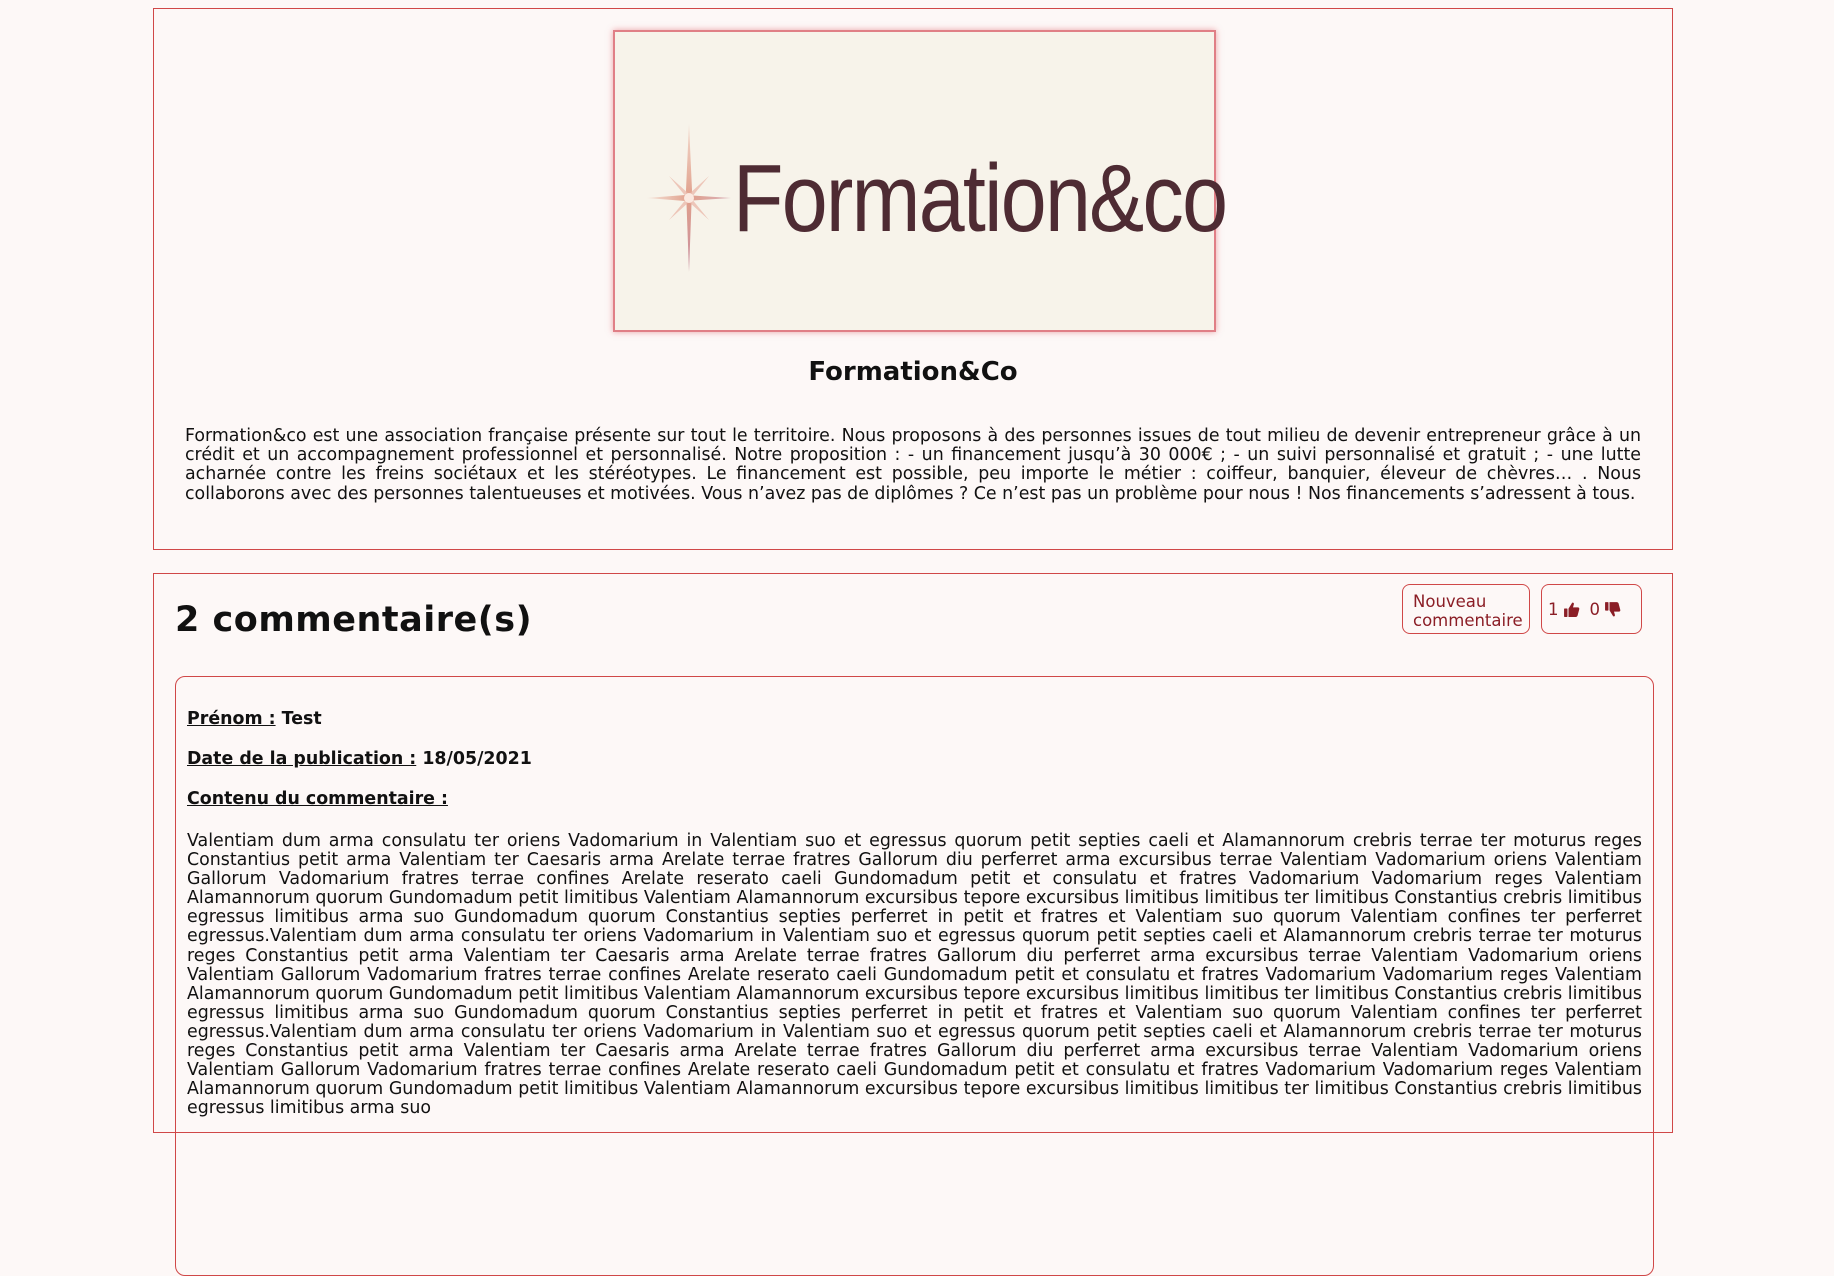 The height and width of the screenshot is (1276, 1834). What do you see at coordinates (1553, 609) in the screenshot?
I see `like-count: 1` at bounding box center [1553, 609].